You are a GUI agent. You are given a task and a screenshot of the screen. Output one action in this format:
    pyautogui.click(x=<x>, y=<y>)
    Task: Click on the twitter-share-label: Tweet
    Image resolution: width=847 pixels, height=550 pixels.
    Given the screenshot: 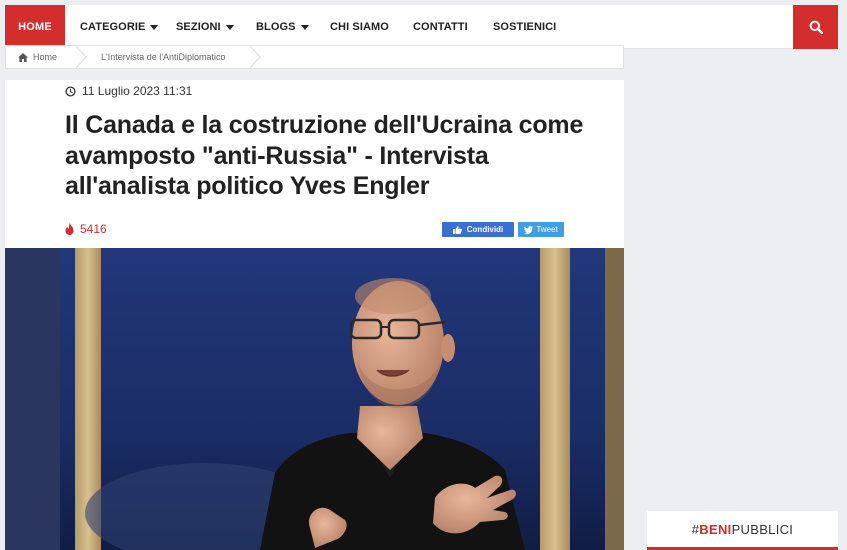 What is the action you would take?
    pyautogui.click(x=547, y=229)
    